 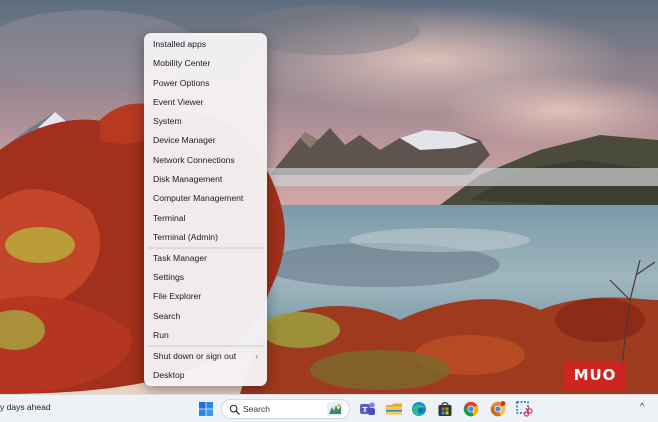 I want to click on menu-item-desktop: Desktop, so click(x=205, y=375).